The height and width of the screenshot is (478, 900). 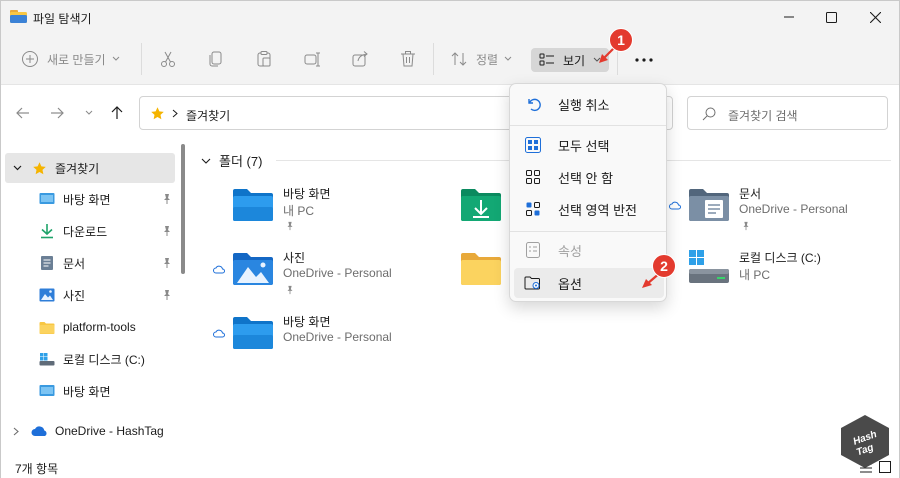 I want to click on document-icon, so click(x=47, y=263).